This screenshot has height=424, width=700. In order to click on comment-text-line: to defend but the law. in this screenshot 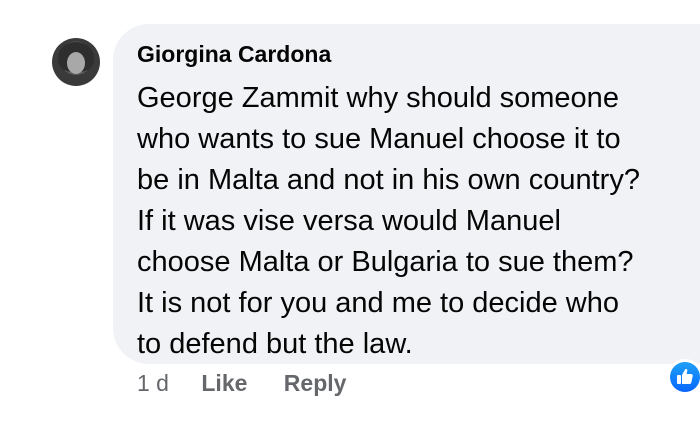, I will do `click(275, 344)`.